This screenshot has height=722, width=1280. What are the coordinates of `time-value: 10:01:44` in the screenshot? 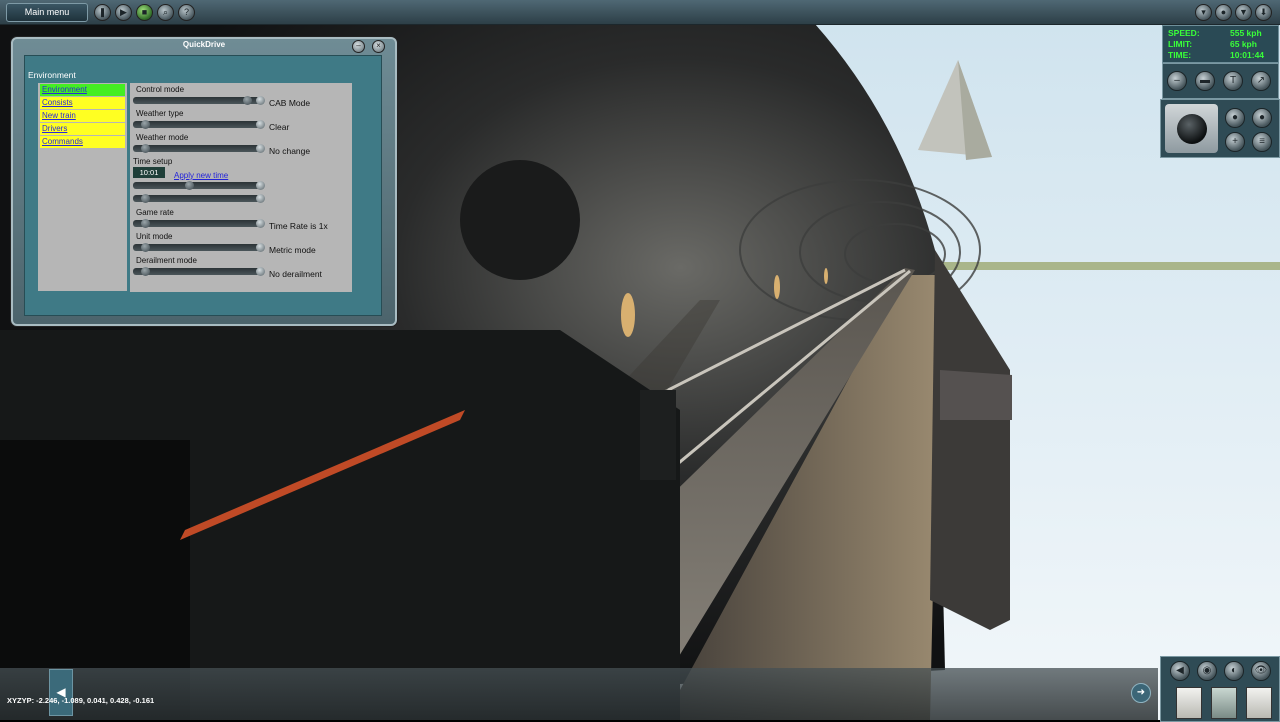 It's located at (1247, 55).